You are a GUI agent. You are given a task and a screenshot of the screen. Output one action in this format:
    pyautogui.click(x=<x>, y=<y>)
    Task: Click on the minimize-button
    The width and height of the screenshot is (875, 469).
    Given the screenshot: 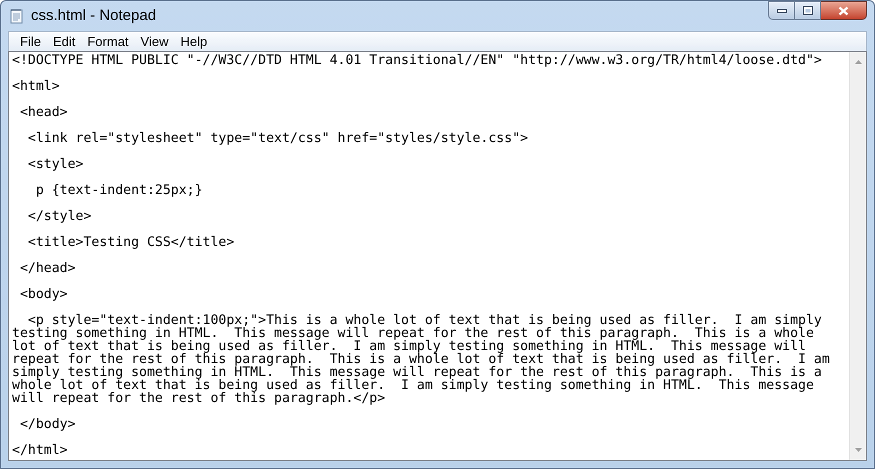 What is the action you would take?
    pyautogui.click(x=781, y=10)
    